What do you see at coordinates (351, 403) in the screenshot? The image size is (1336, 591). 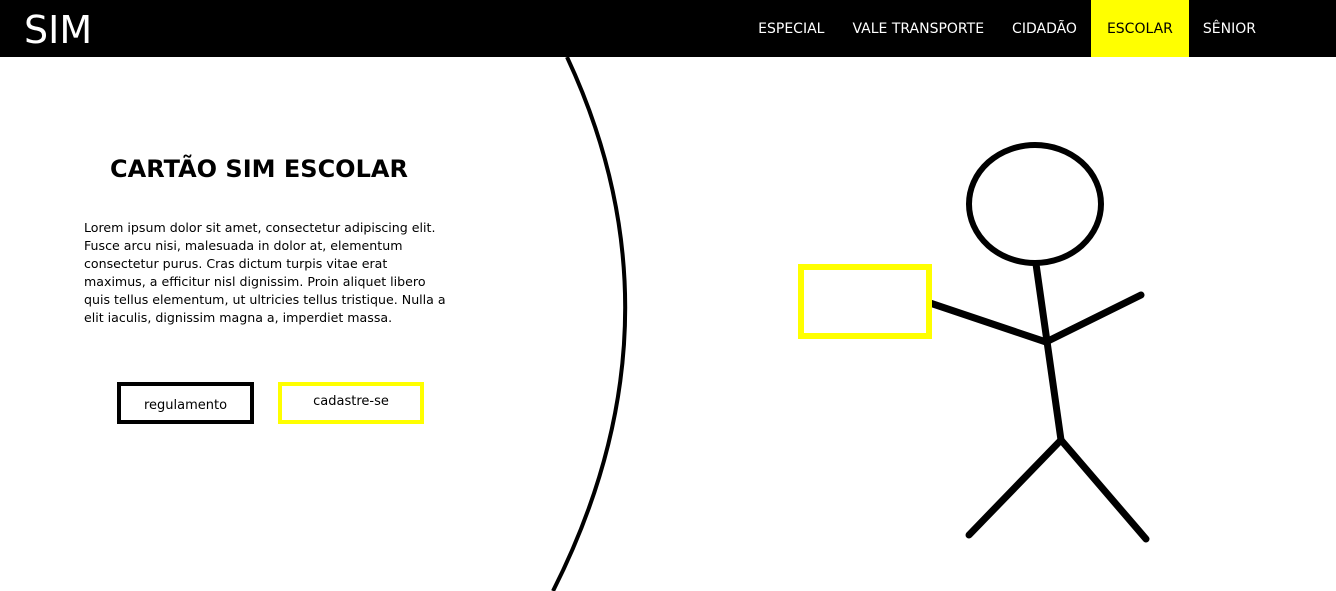 I see `cadastre-se-button: cadastre-se` at bounding box center [351, 403].